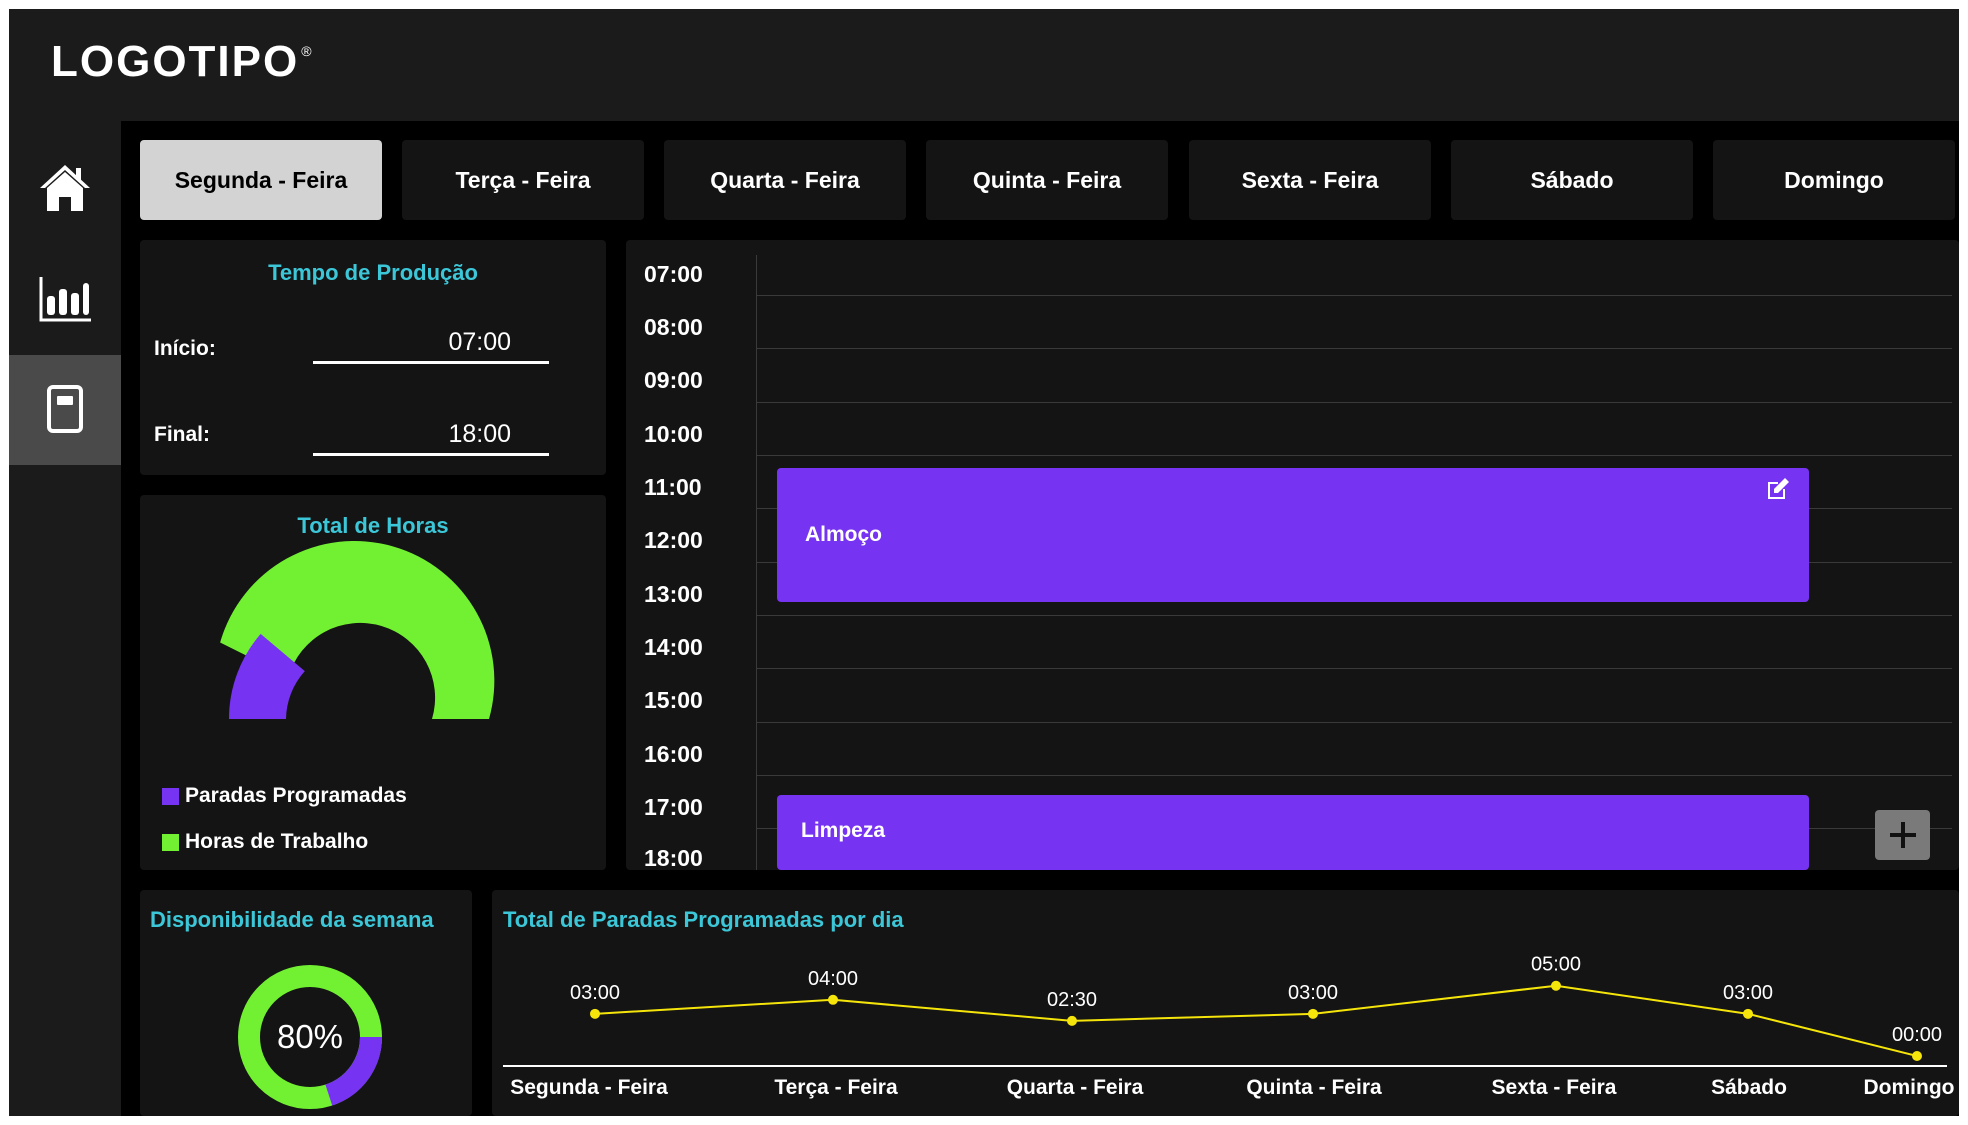 This screenshot has height=1125, width=1968. What do you see at coordinates (673, 327) in the screenshot?
I see `time-label: 08:00` at bounding box center [673, 327].